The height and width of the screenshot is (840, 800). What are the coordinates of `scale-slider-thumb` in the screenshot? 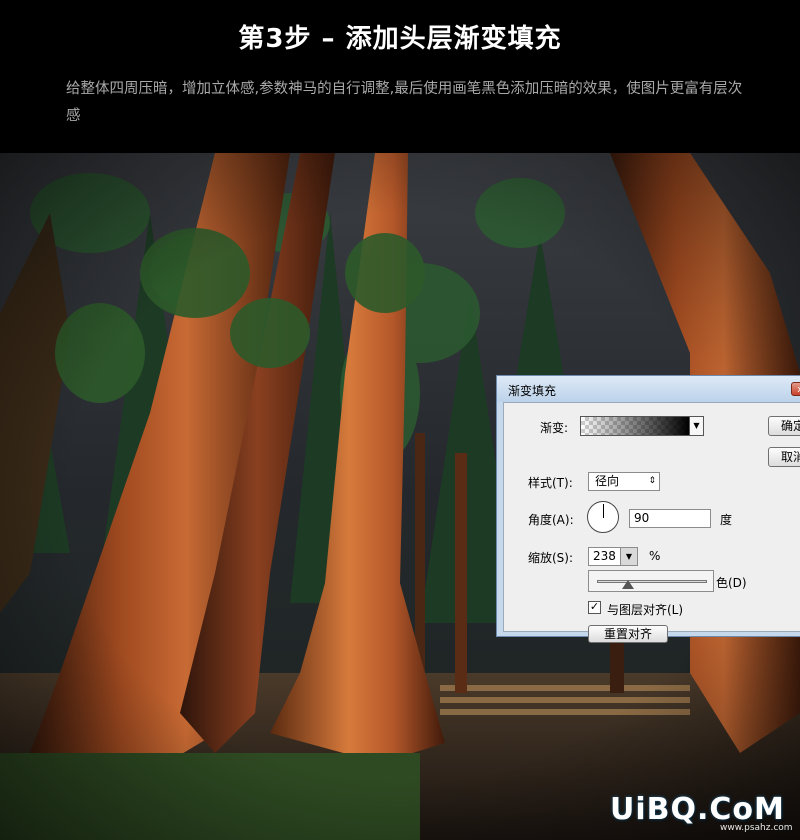 It's located at (628, 584).